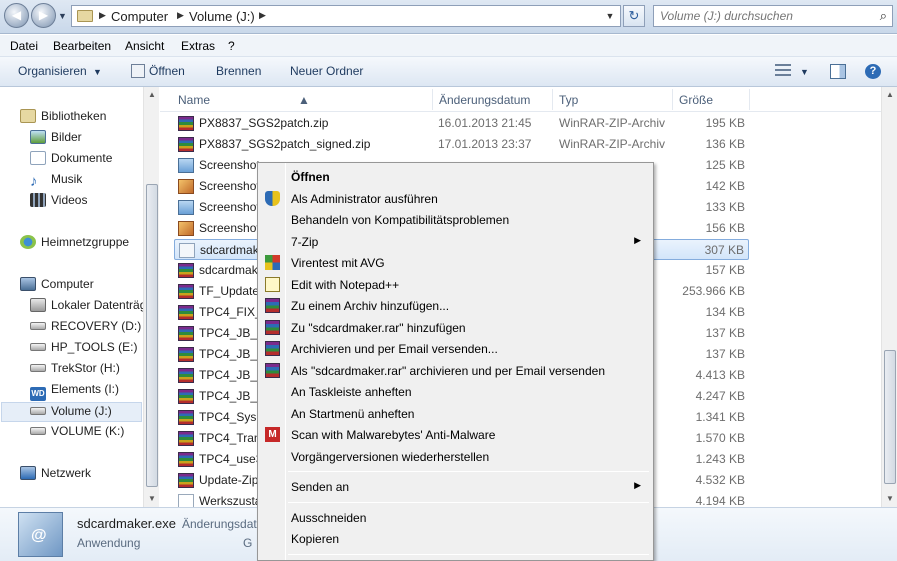 The height and width of the screenshot is (561, 897). Describe the element at coordinates (890, 417) in the screenshot. I see `file-scroll-thumb` at that location.